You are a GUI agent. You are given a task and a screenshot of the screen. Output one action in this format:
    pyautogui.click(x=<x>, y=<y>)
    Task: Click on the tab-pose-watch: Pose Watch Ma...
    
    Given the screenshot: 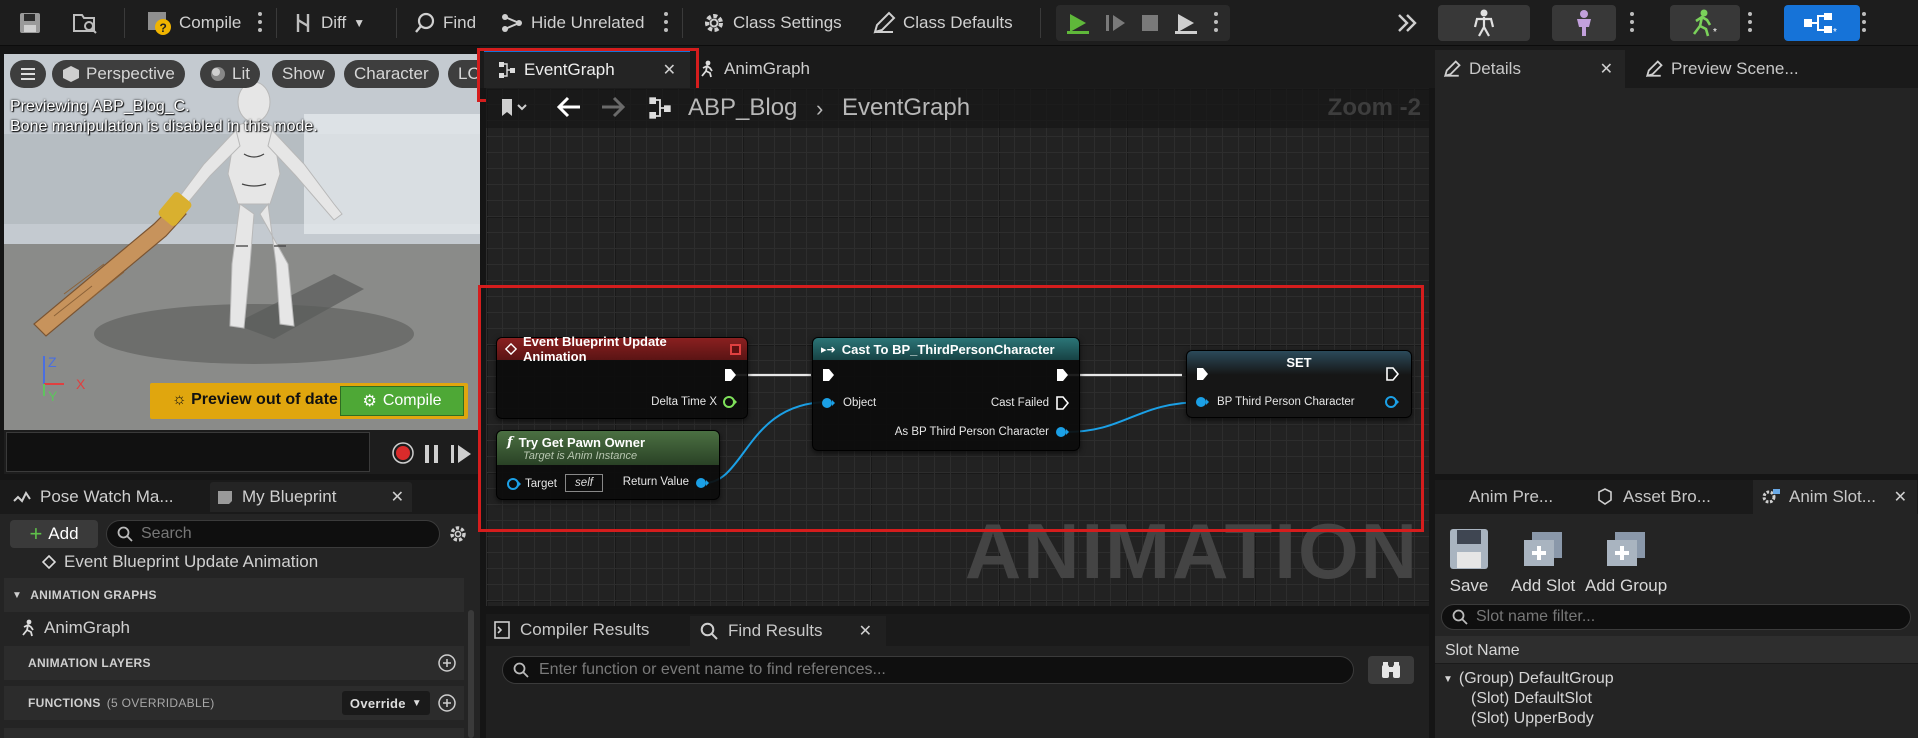 What is the action you would take?
    pyautogui.click(x=93, y=497)
    